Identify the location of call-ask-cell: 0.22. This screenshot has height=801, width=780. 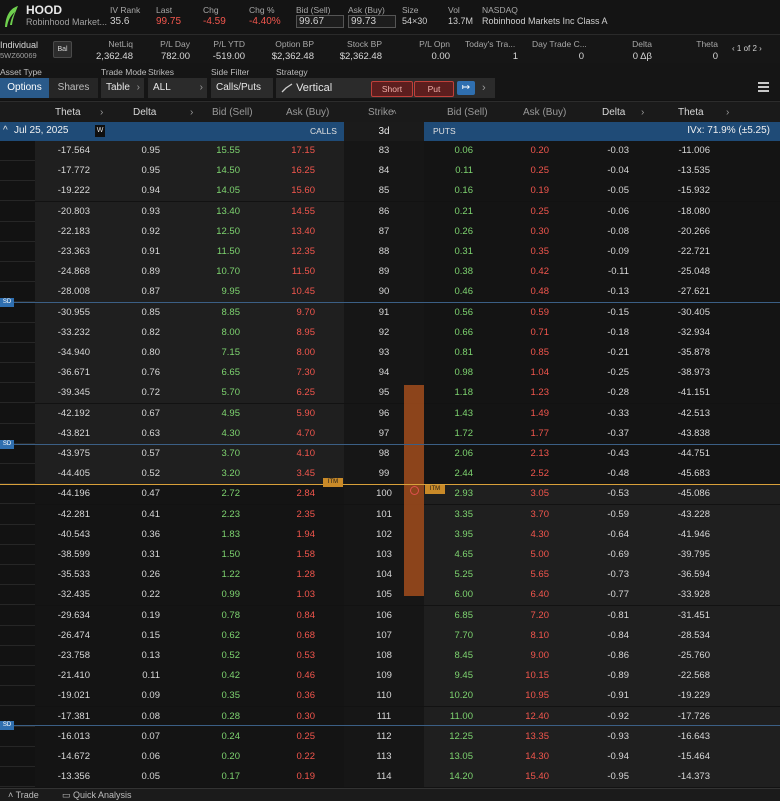
(290, 757).